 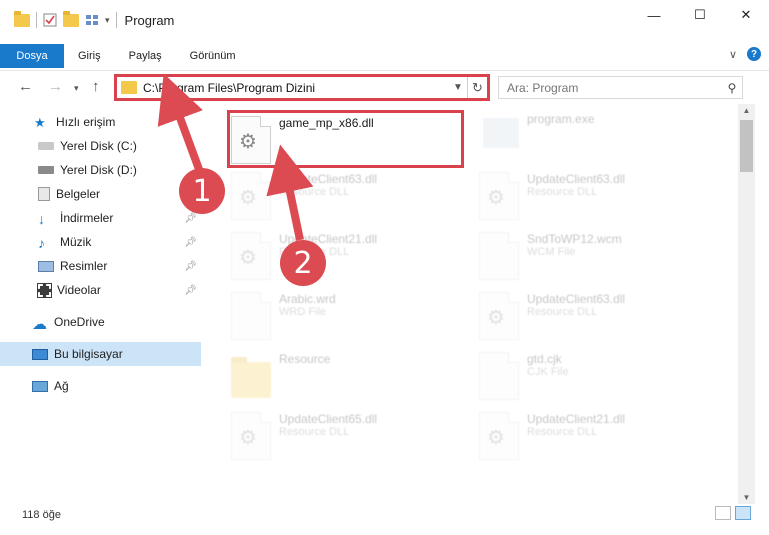 I want to click on maximize-button: ☐, so click(x=700, y=15).